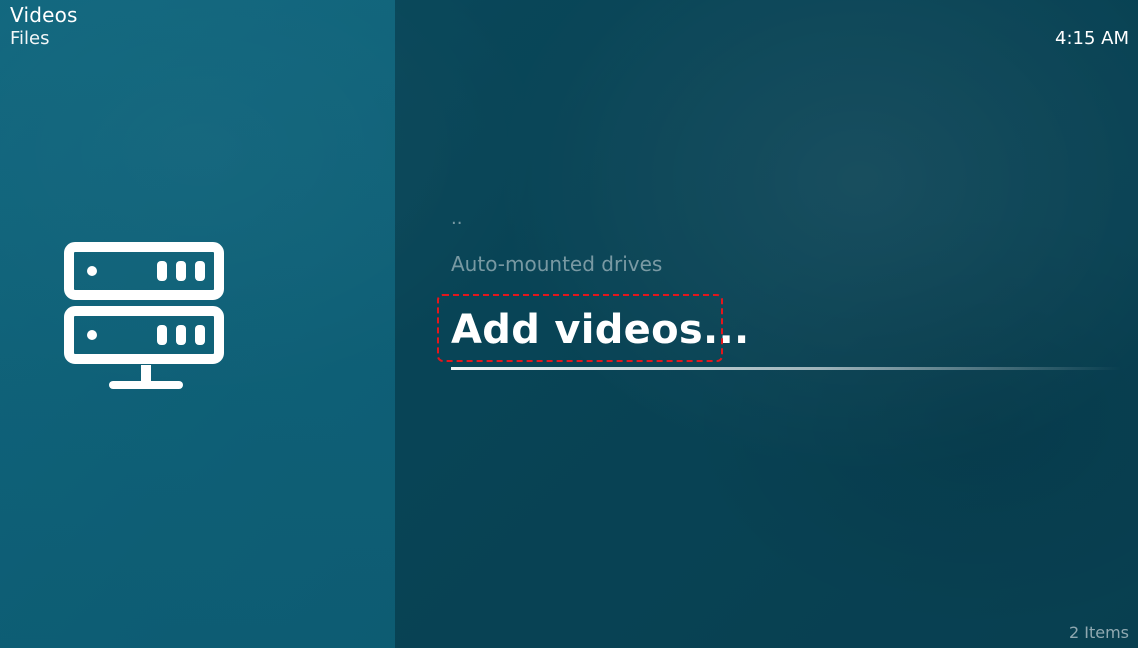 This screenshot has width=1138, height=648. I want to click on window-title: Videos, so click(44, 15).